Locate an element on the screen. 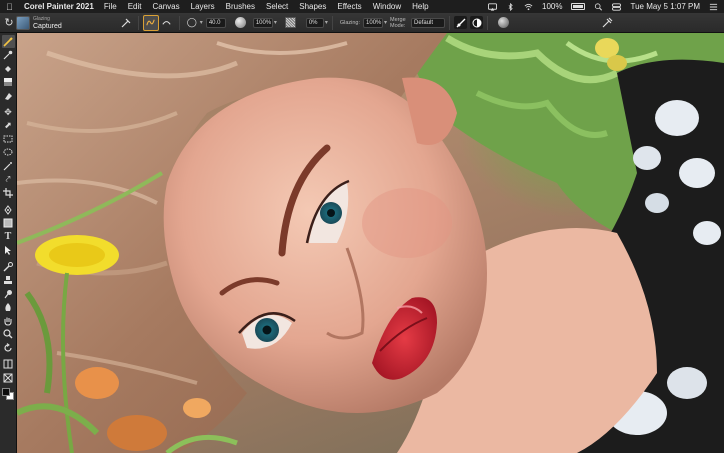 The image size is (724, 453). lasso-tool is located at coordinates (8, 152).